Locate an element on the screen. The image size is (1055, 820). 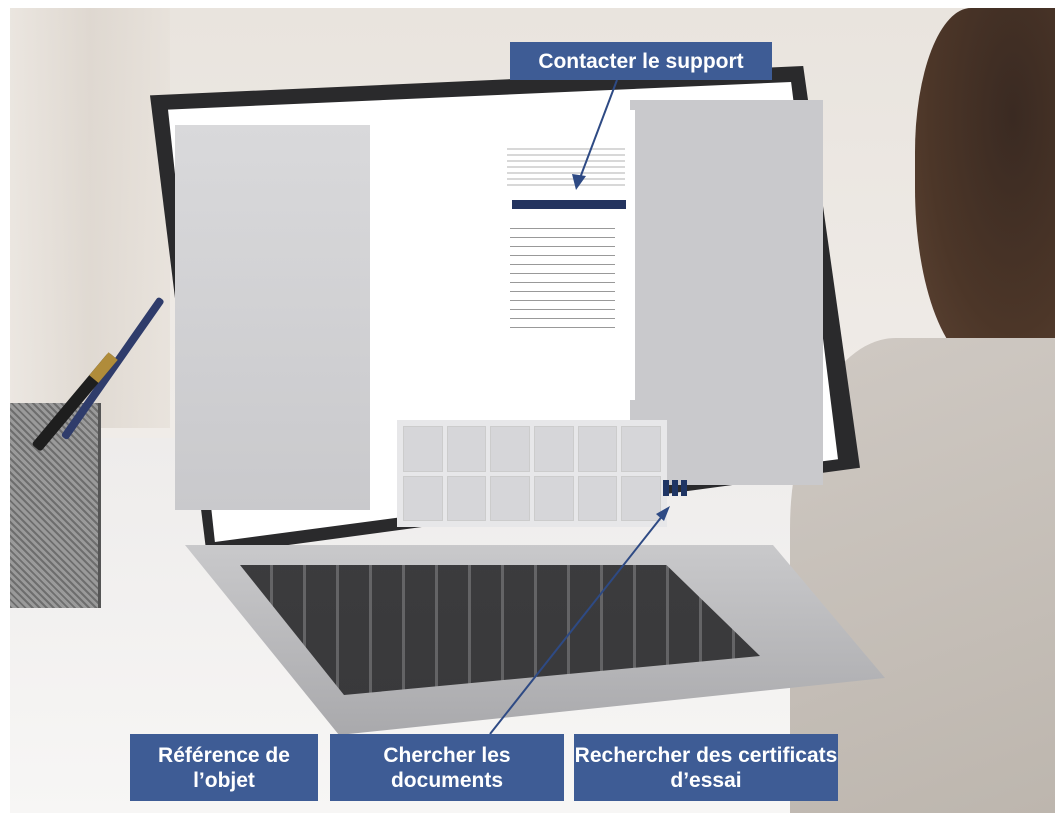
callout-object-reference: Référence de l’objet is located at coordinates (224, 767).